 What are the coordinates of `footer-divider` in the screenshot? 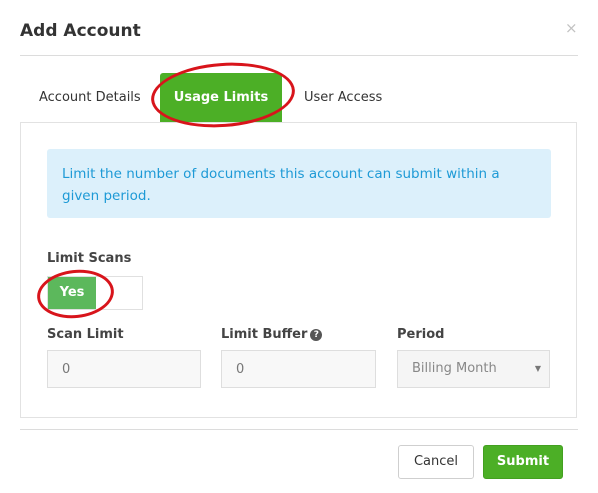 It's located at (299, 429).